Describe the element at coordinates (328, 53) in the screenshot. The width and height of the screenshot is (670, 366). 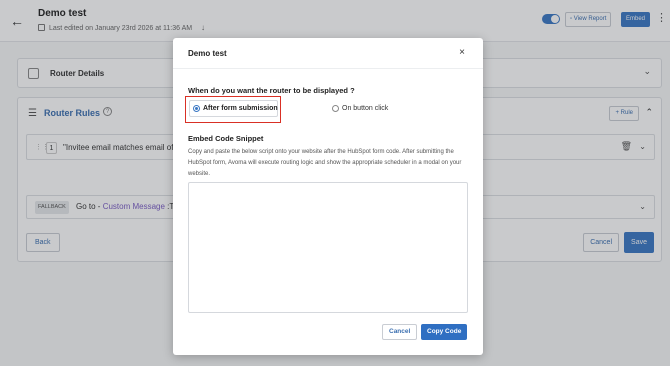
I see `modal-header: Demo test ×` at that location.